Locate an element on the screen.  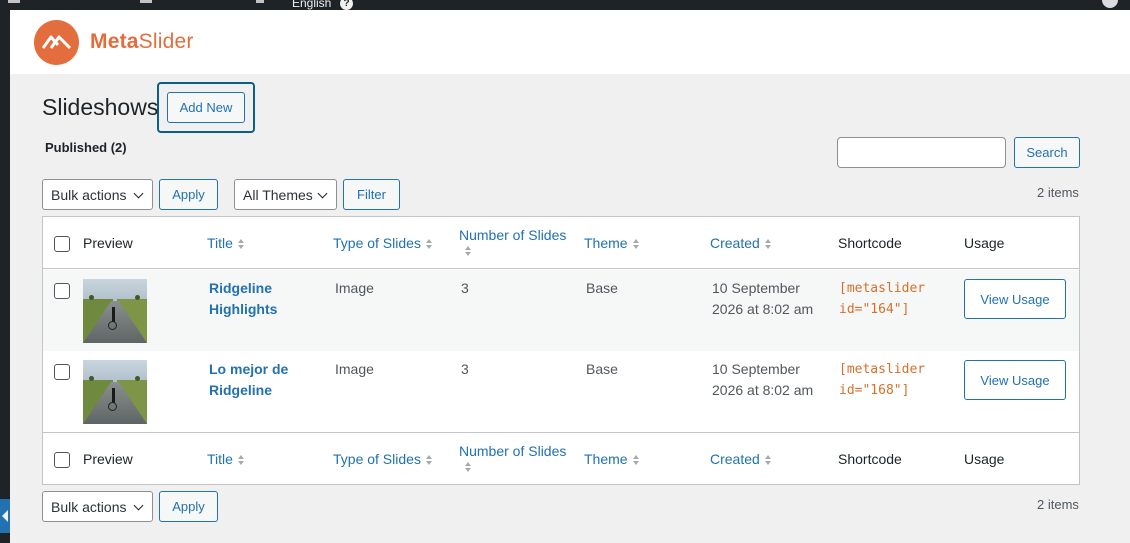
published-filter: Published (2) is located at coordinates (86, 147).